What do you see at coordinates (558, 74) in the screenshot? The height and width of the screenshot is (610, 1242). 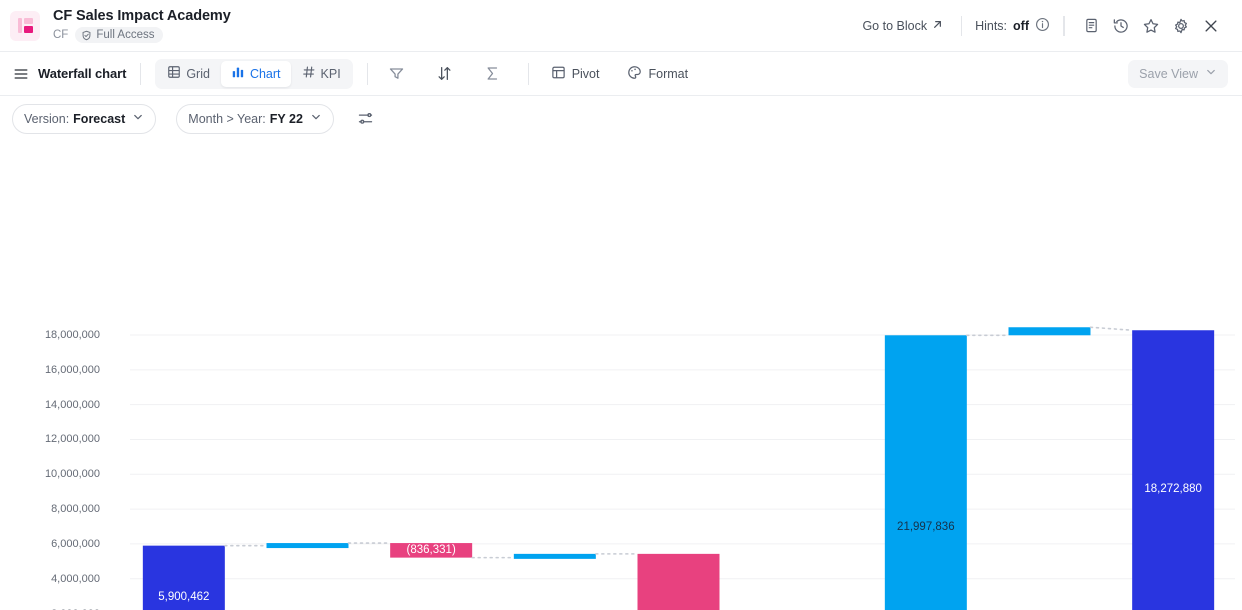 I see `pivot-table-icon` at bounding box center [558, 74].